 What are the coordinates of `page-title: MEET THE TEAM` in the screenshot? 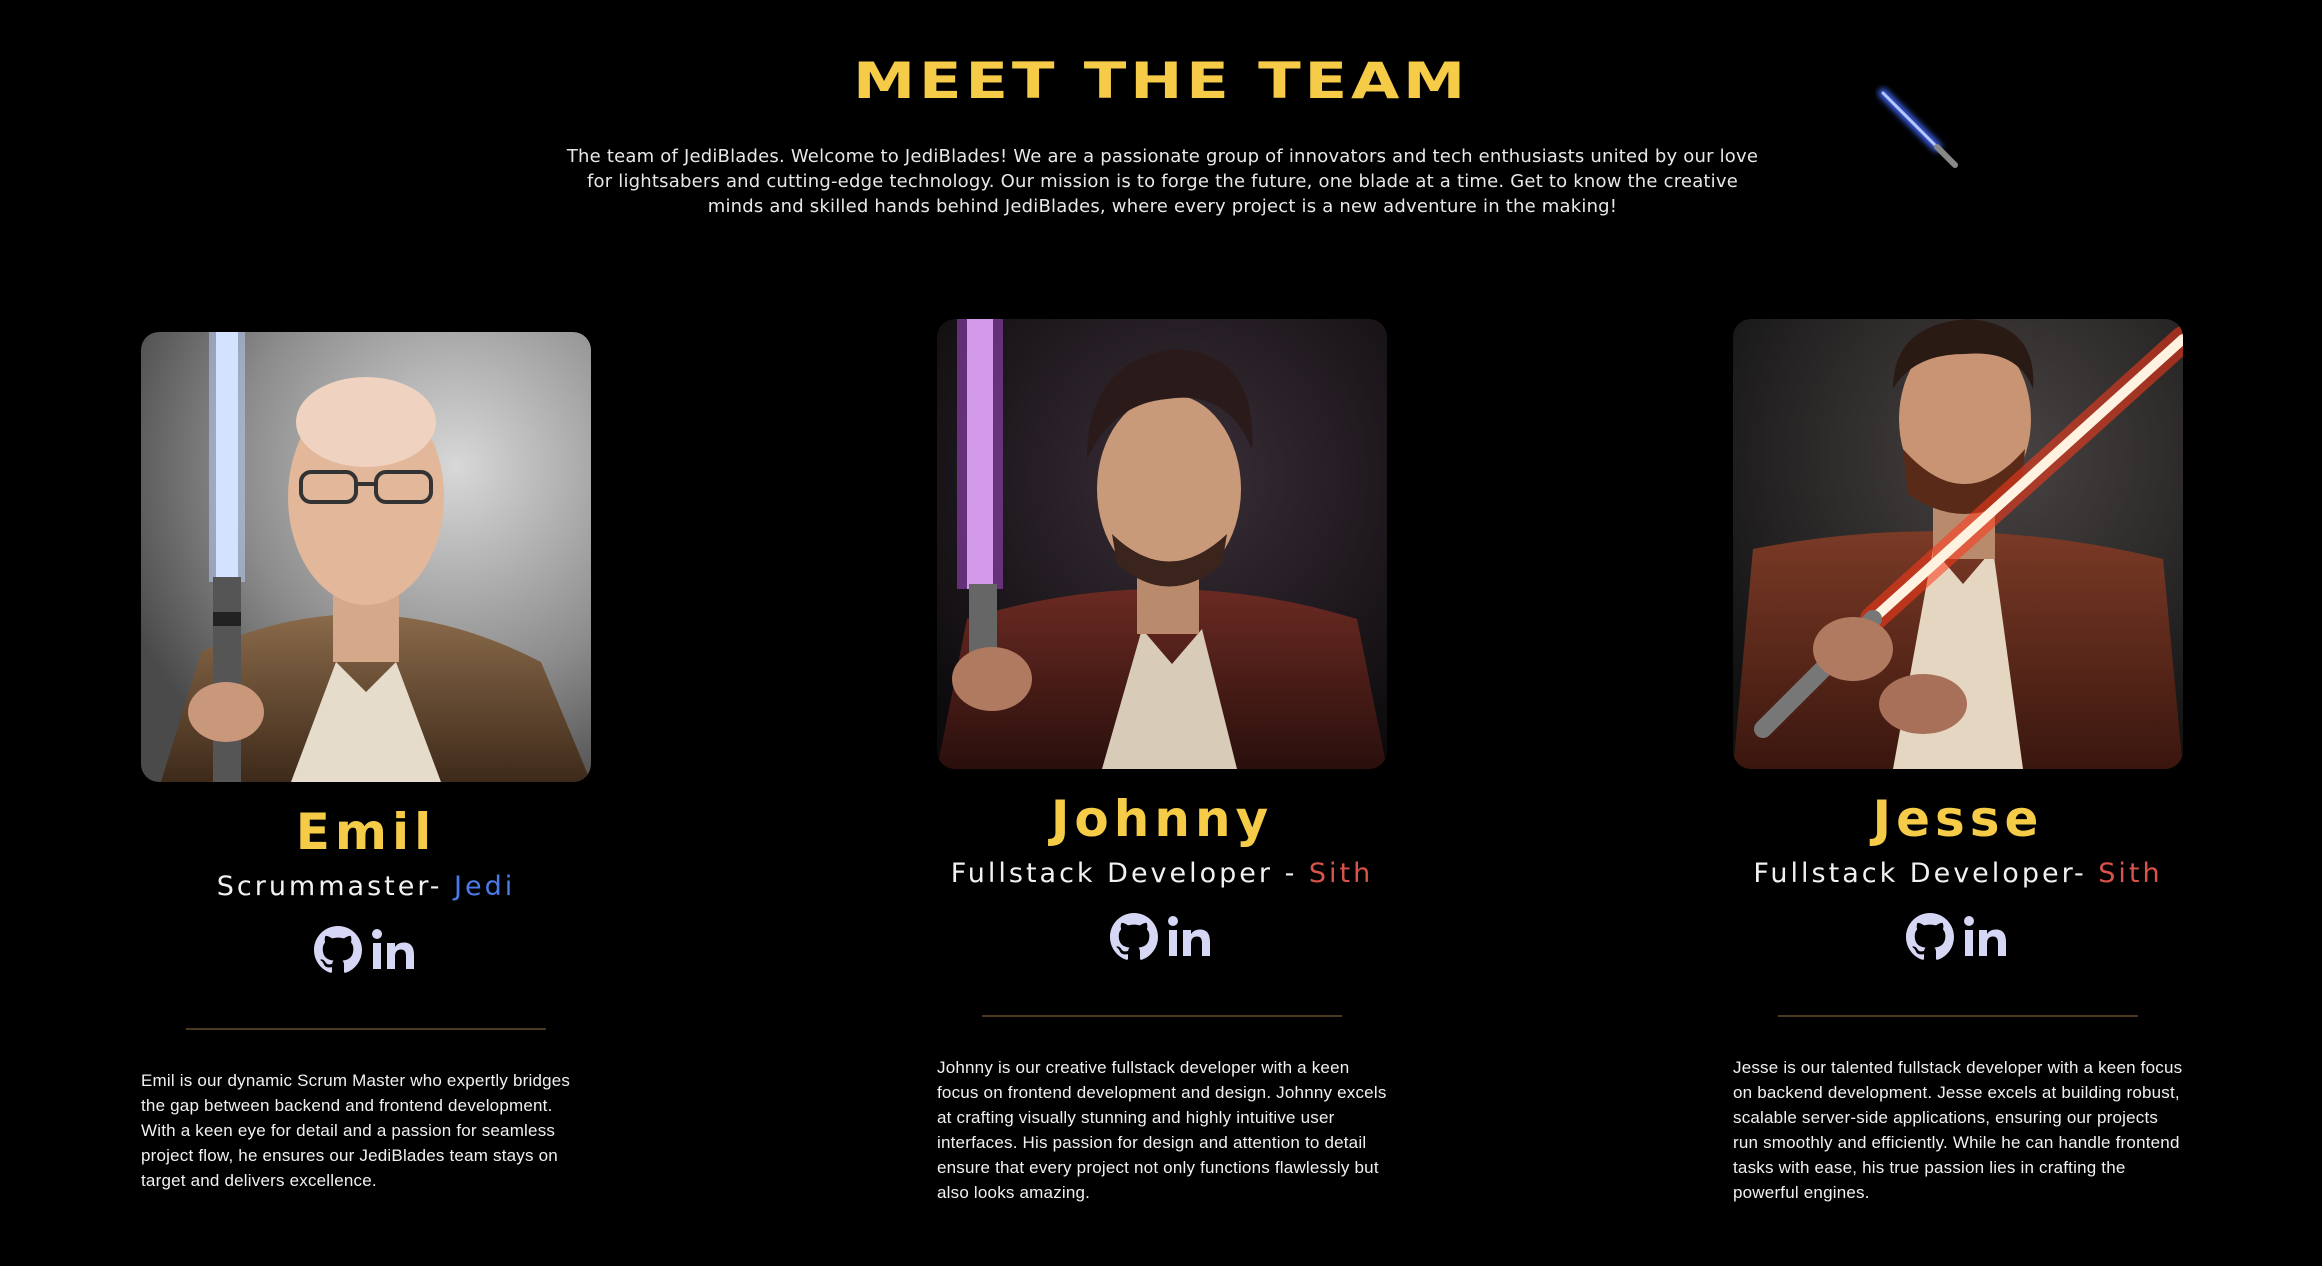 It's located at (1161, 81).